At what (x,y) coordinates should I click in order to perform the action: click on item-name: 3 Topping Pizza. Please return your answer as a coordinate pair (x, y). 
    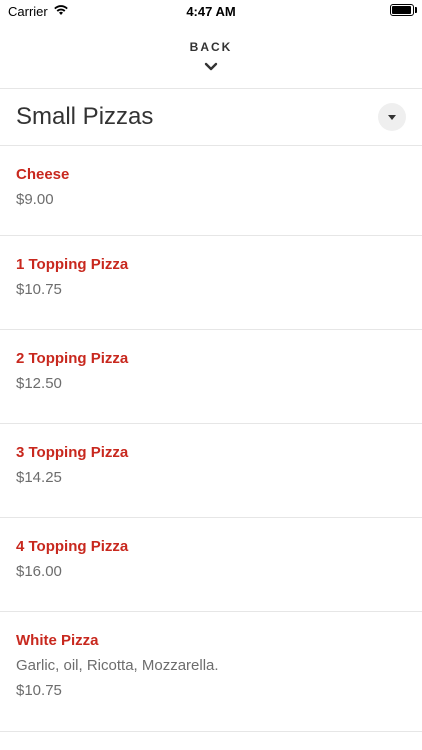
    Looking at the image, I should click on (72, 452).